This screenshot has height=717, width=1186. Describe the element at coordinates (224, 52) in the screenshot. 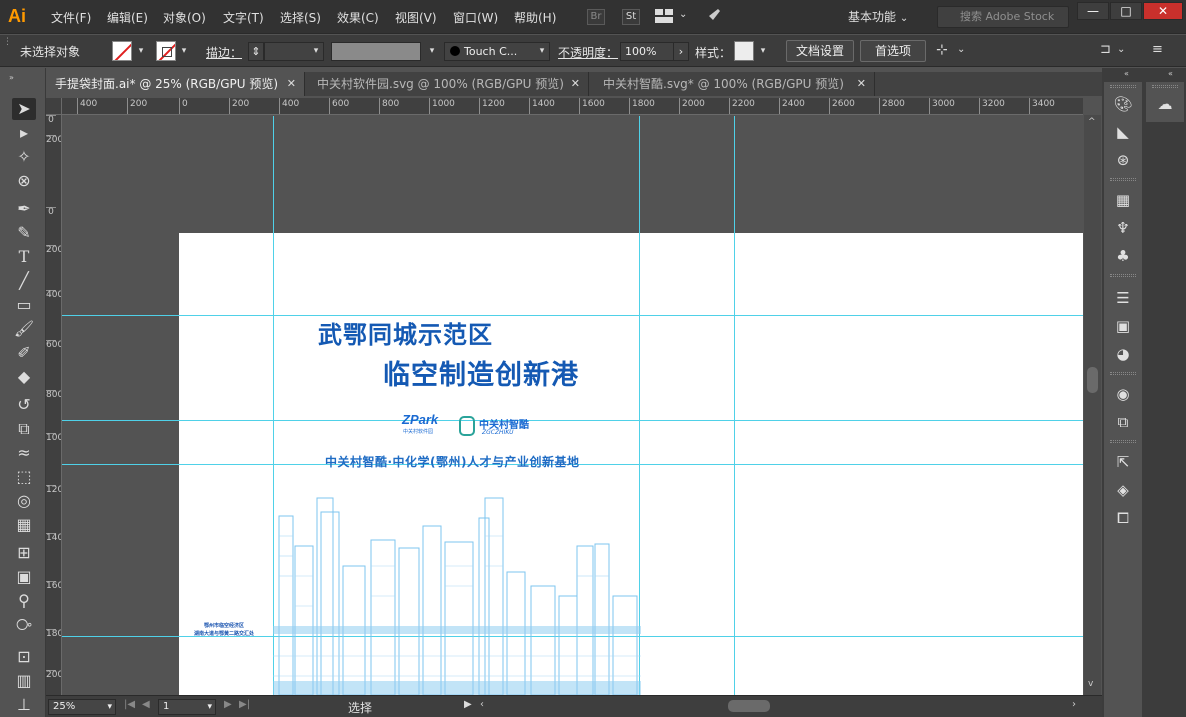

I see `stroke-label: 描边：` at that location.